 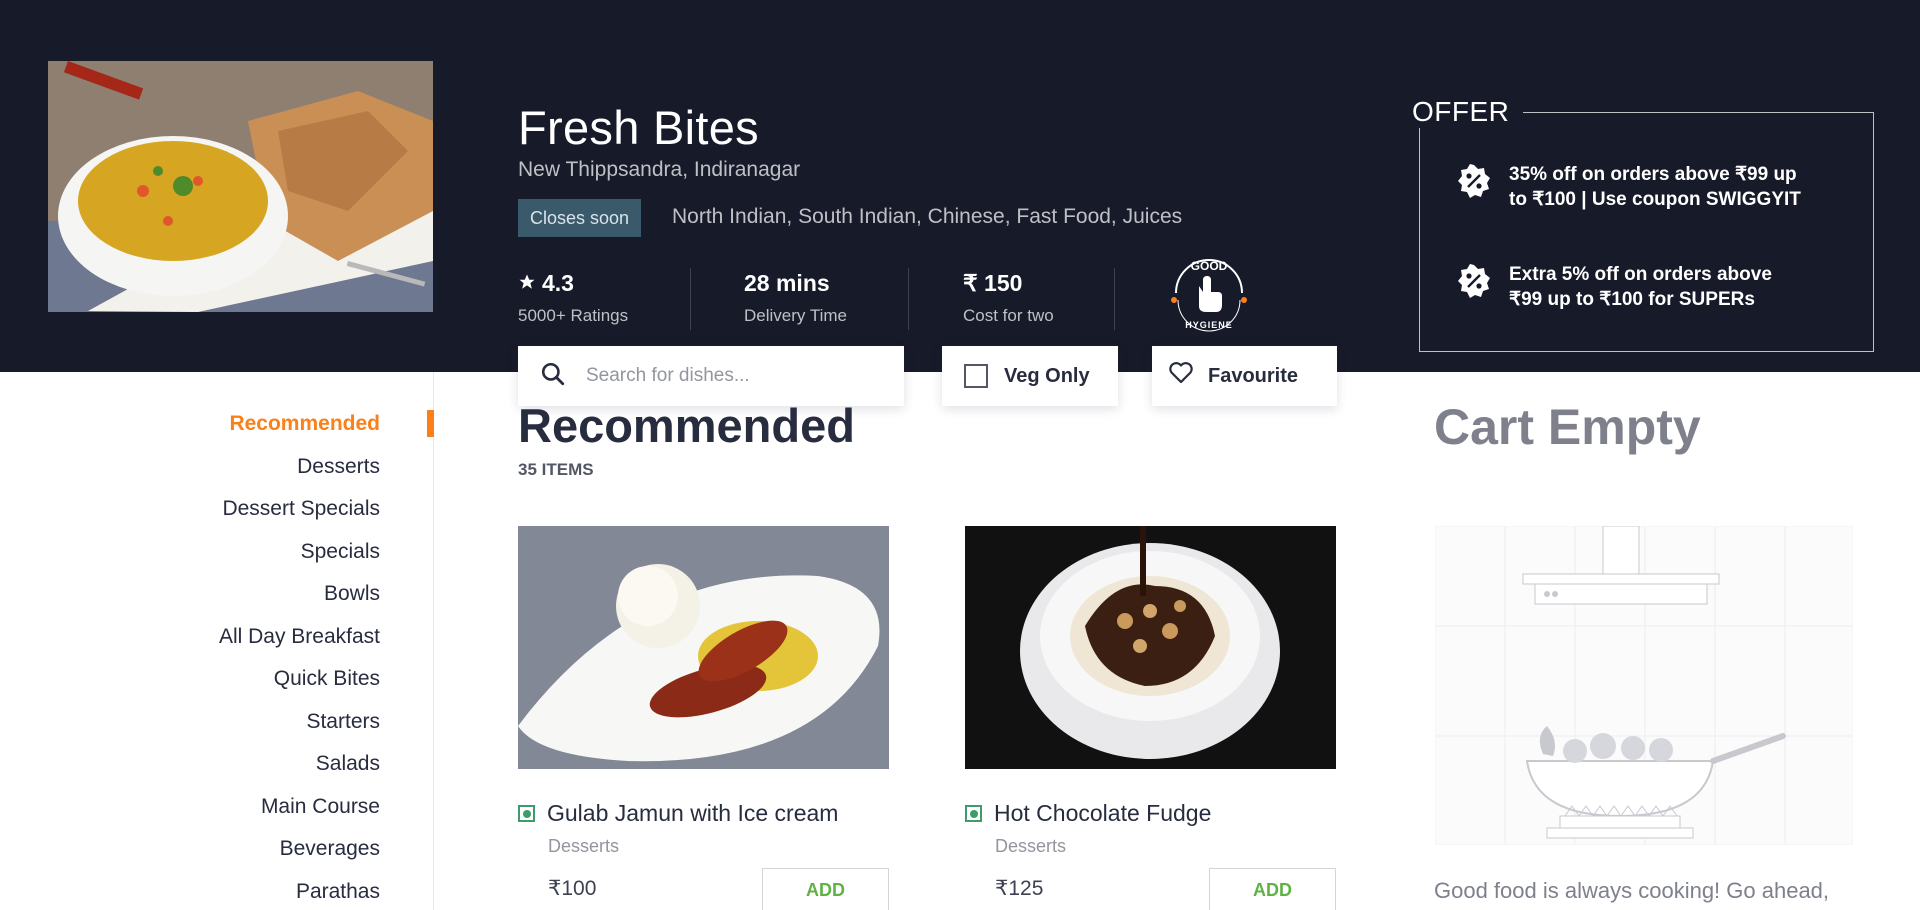 I want to click on search-icon, so click(x=553, y=376).